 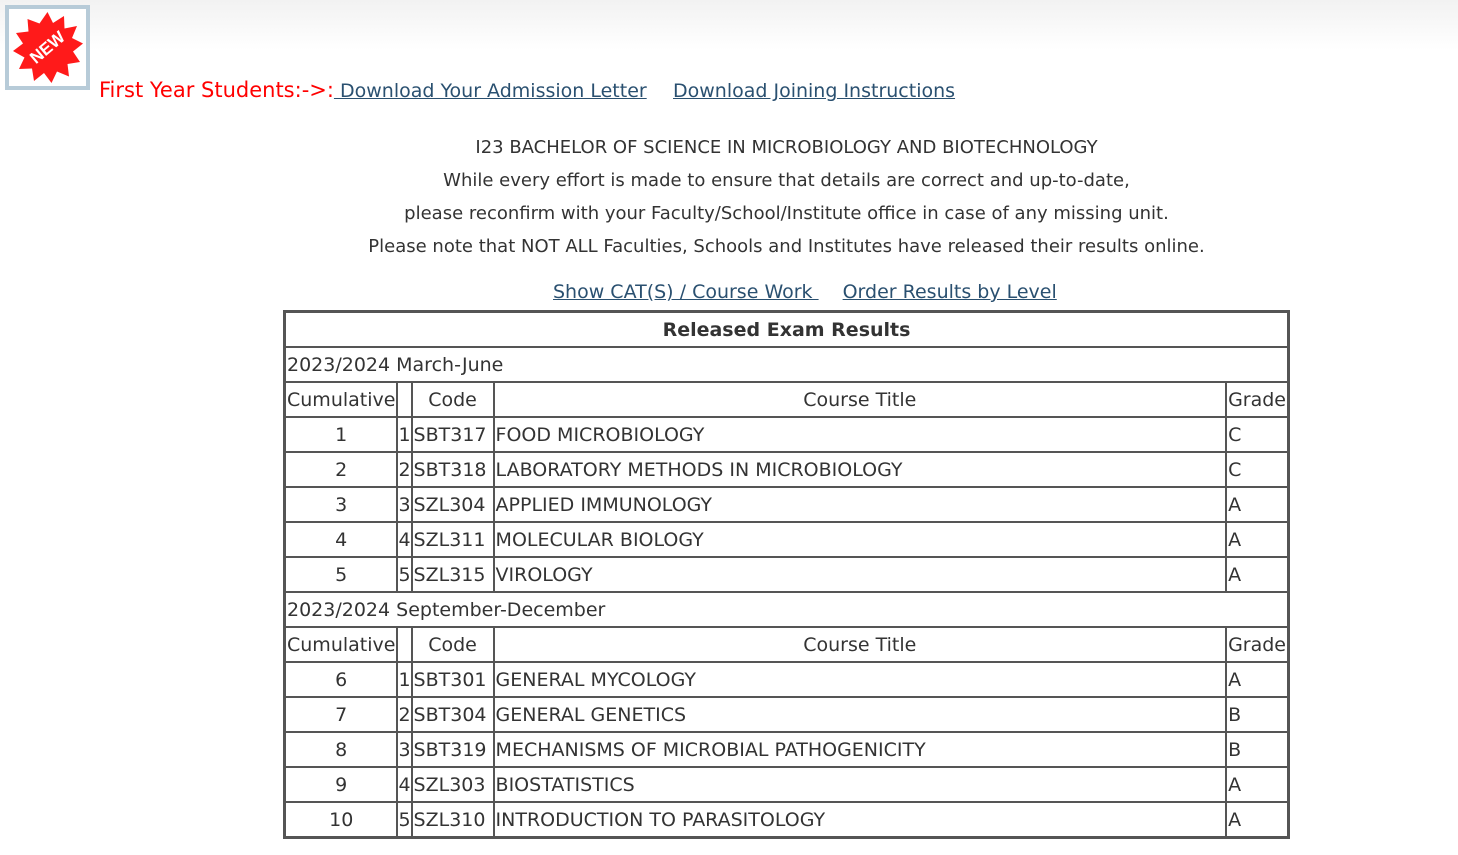 What do you see at coordinates (452, 819) in the screenshot?
I see `course-code-cell: SZL310` at bounding box center [452, 819].